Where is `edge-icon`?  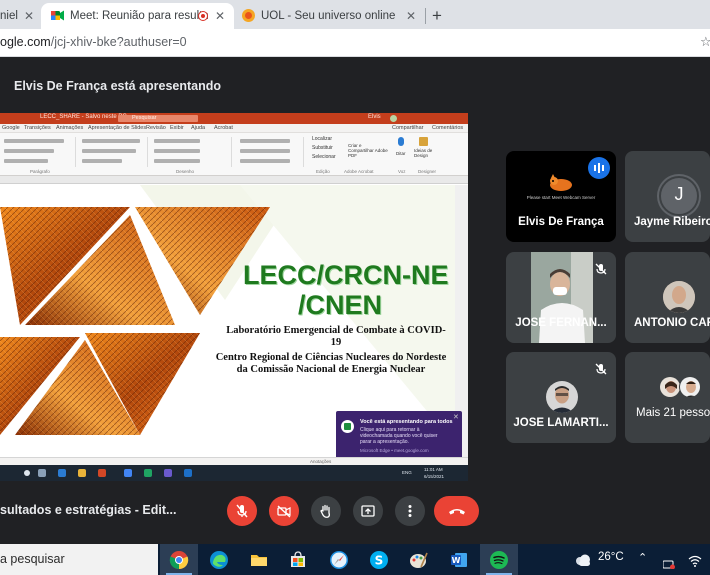
edge-icon is located at coordinates (62, 473).